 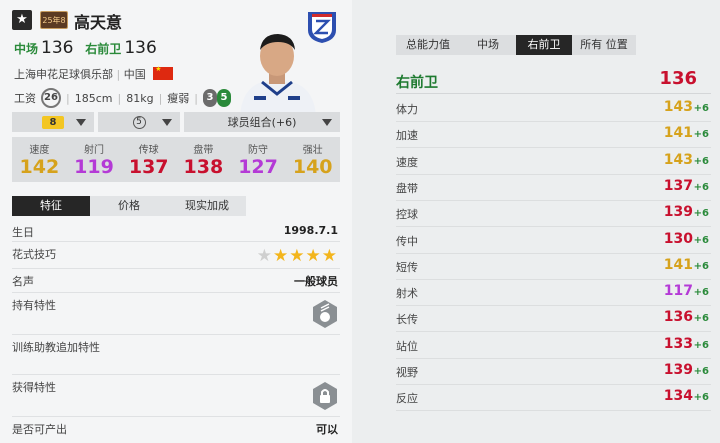 I want to click on primary-position: 中场, so click(x=26, y=49).